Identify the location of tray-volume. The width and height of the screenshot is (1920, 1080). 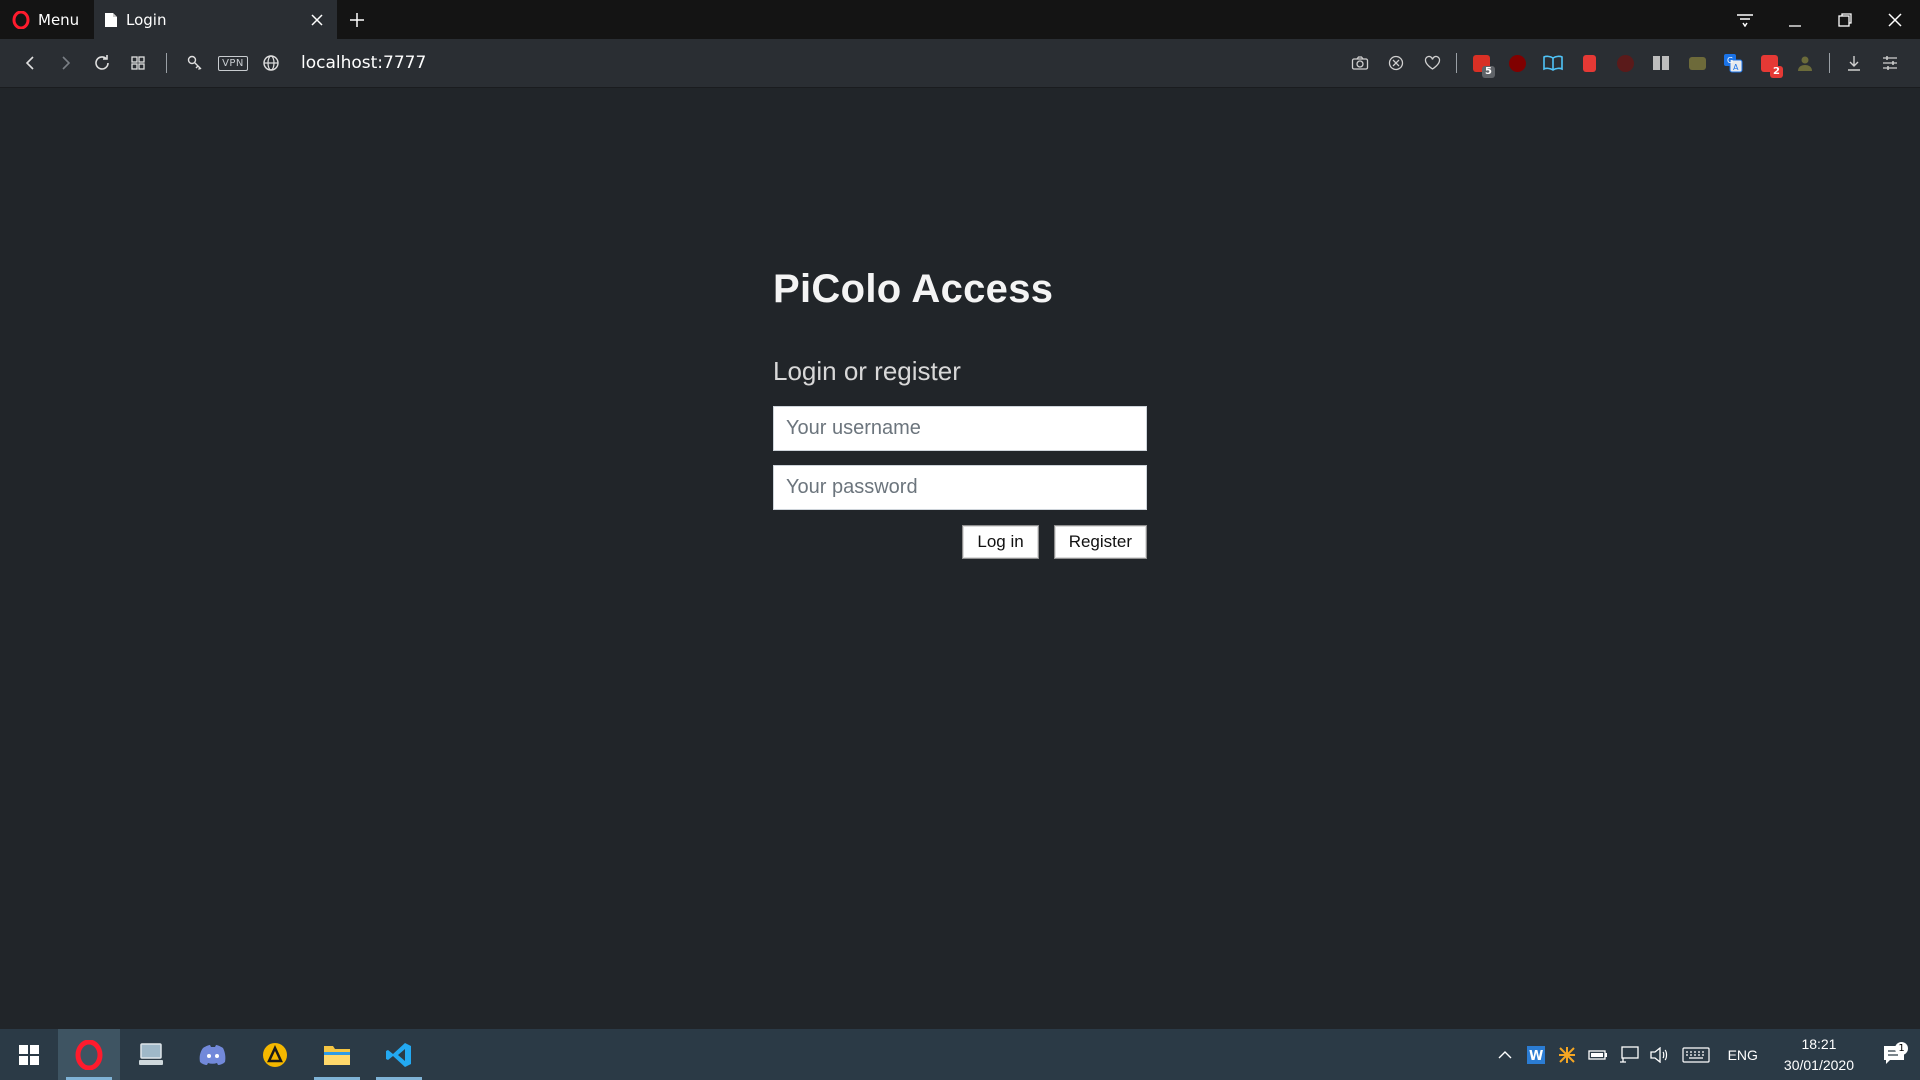
(1660, 1054).